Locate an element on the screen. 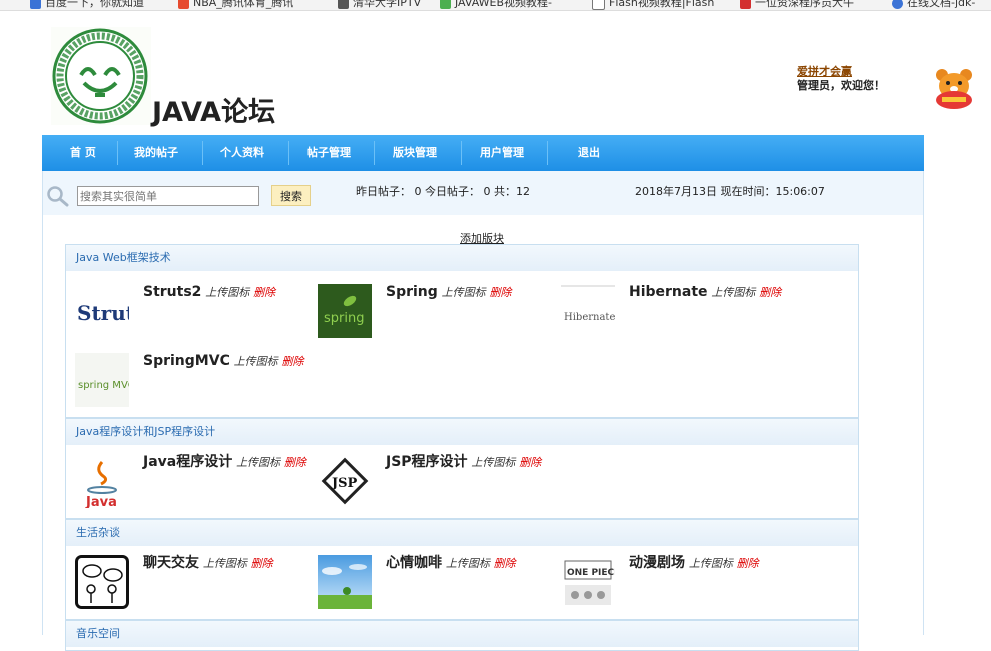 The image size is (991, 651). nav-my-posts: 我的帖子 is located at coordinates (156, 153).